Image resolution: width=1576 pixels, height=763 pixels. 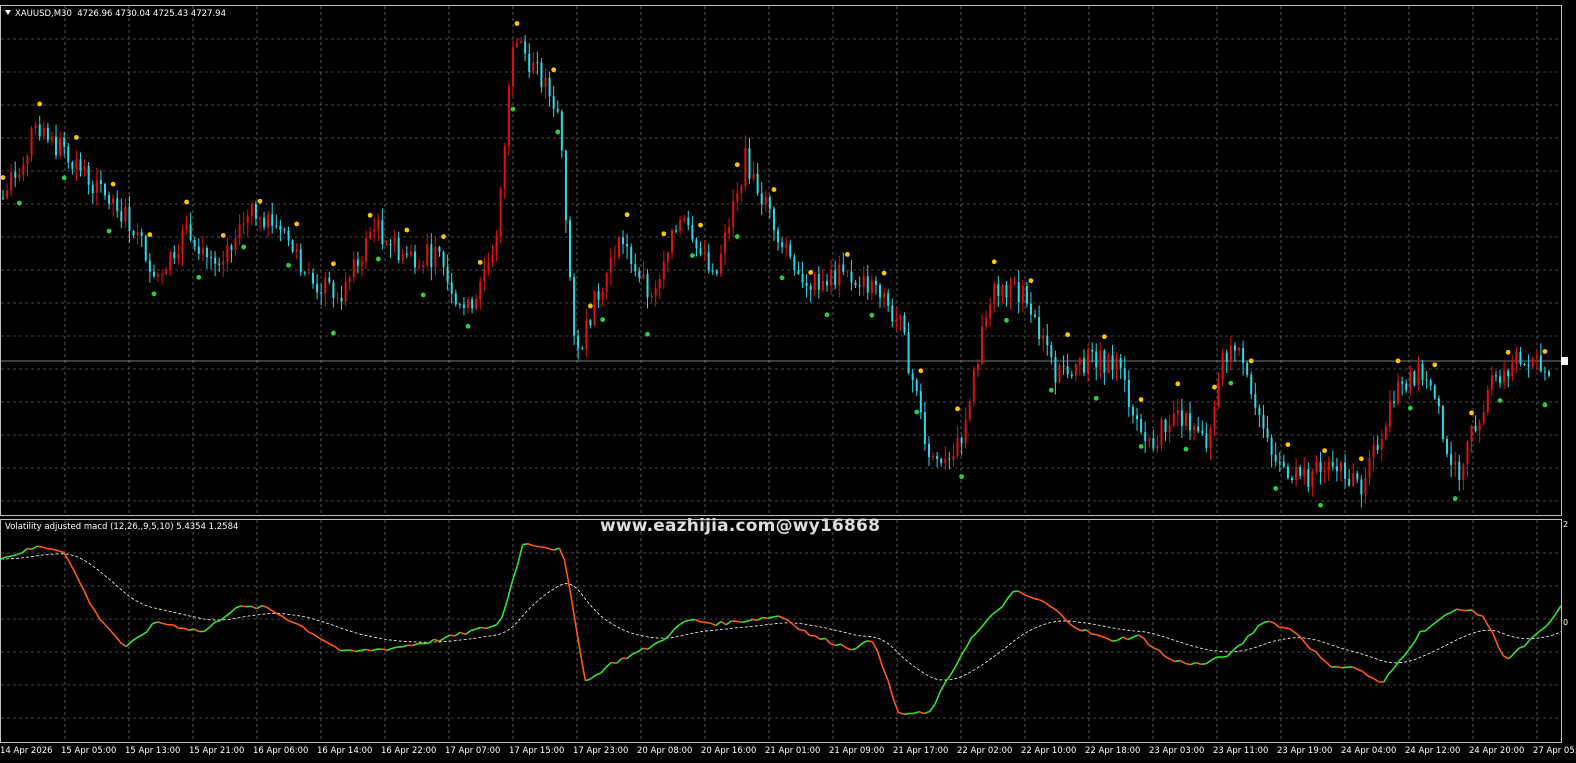 What do you see at coordinates (1497, 751) in the screenshot?
I see `time-axis-label: 24 Apr 20:00` at bounding box center [1497, 751].